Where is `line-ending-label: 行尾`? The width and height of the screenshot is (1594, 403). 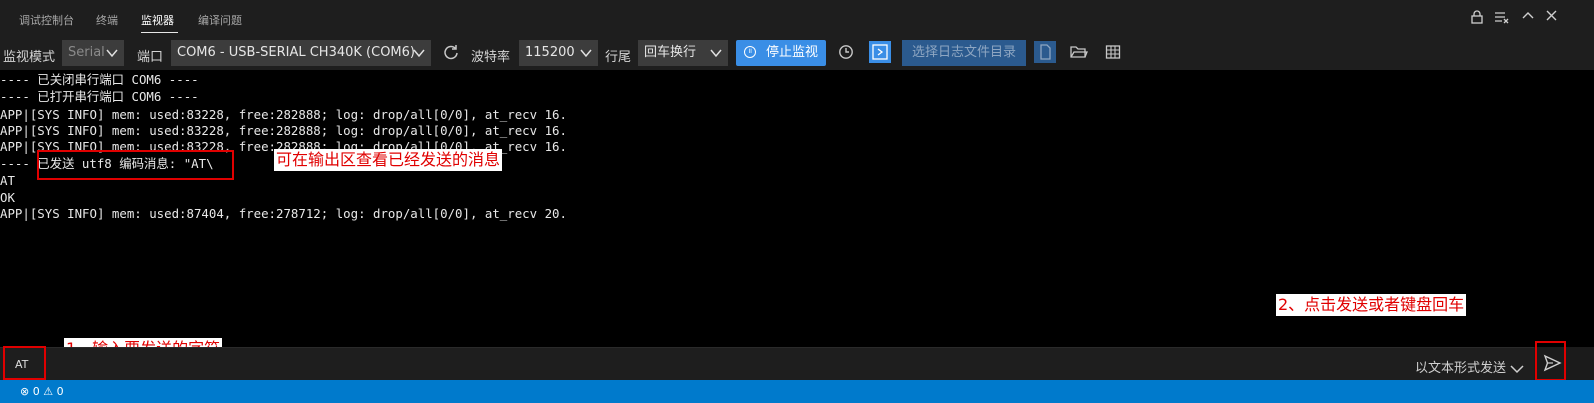
line-ending-label: 行尾 is located at coordinates (618, 57).